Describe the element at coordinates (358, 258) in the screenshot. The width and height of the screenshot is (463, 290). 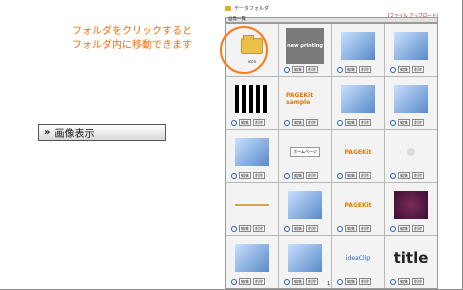
I see `image-thumbnail: ideaClip` at that location.